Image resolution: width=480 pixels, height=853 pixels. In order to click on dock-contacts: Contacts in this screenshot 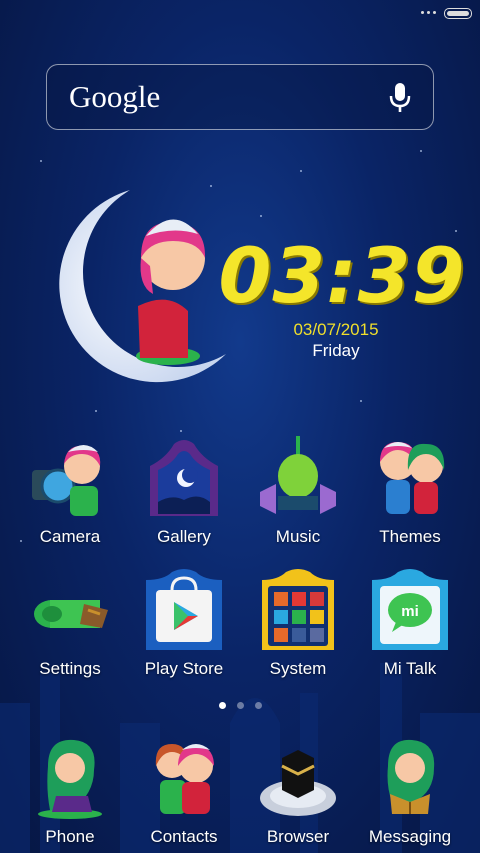, I will do `click(184, 791)`.